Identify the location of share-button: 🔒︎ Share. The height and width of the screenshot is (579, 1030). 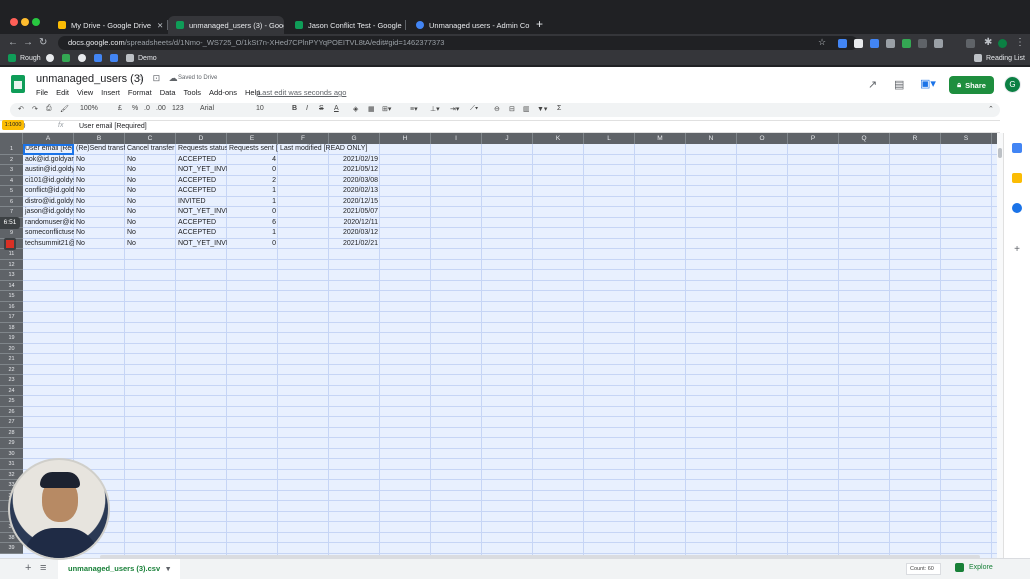
(971, 85).